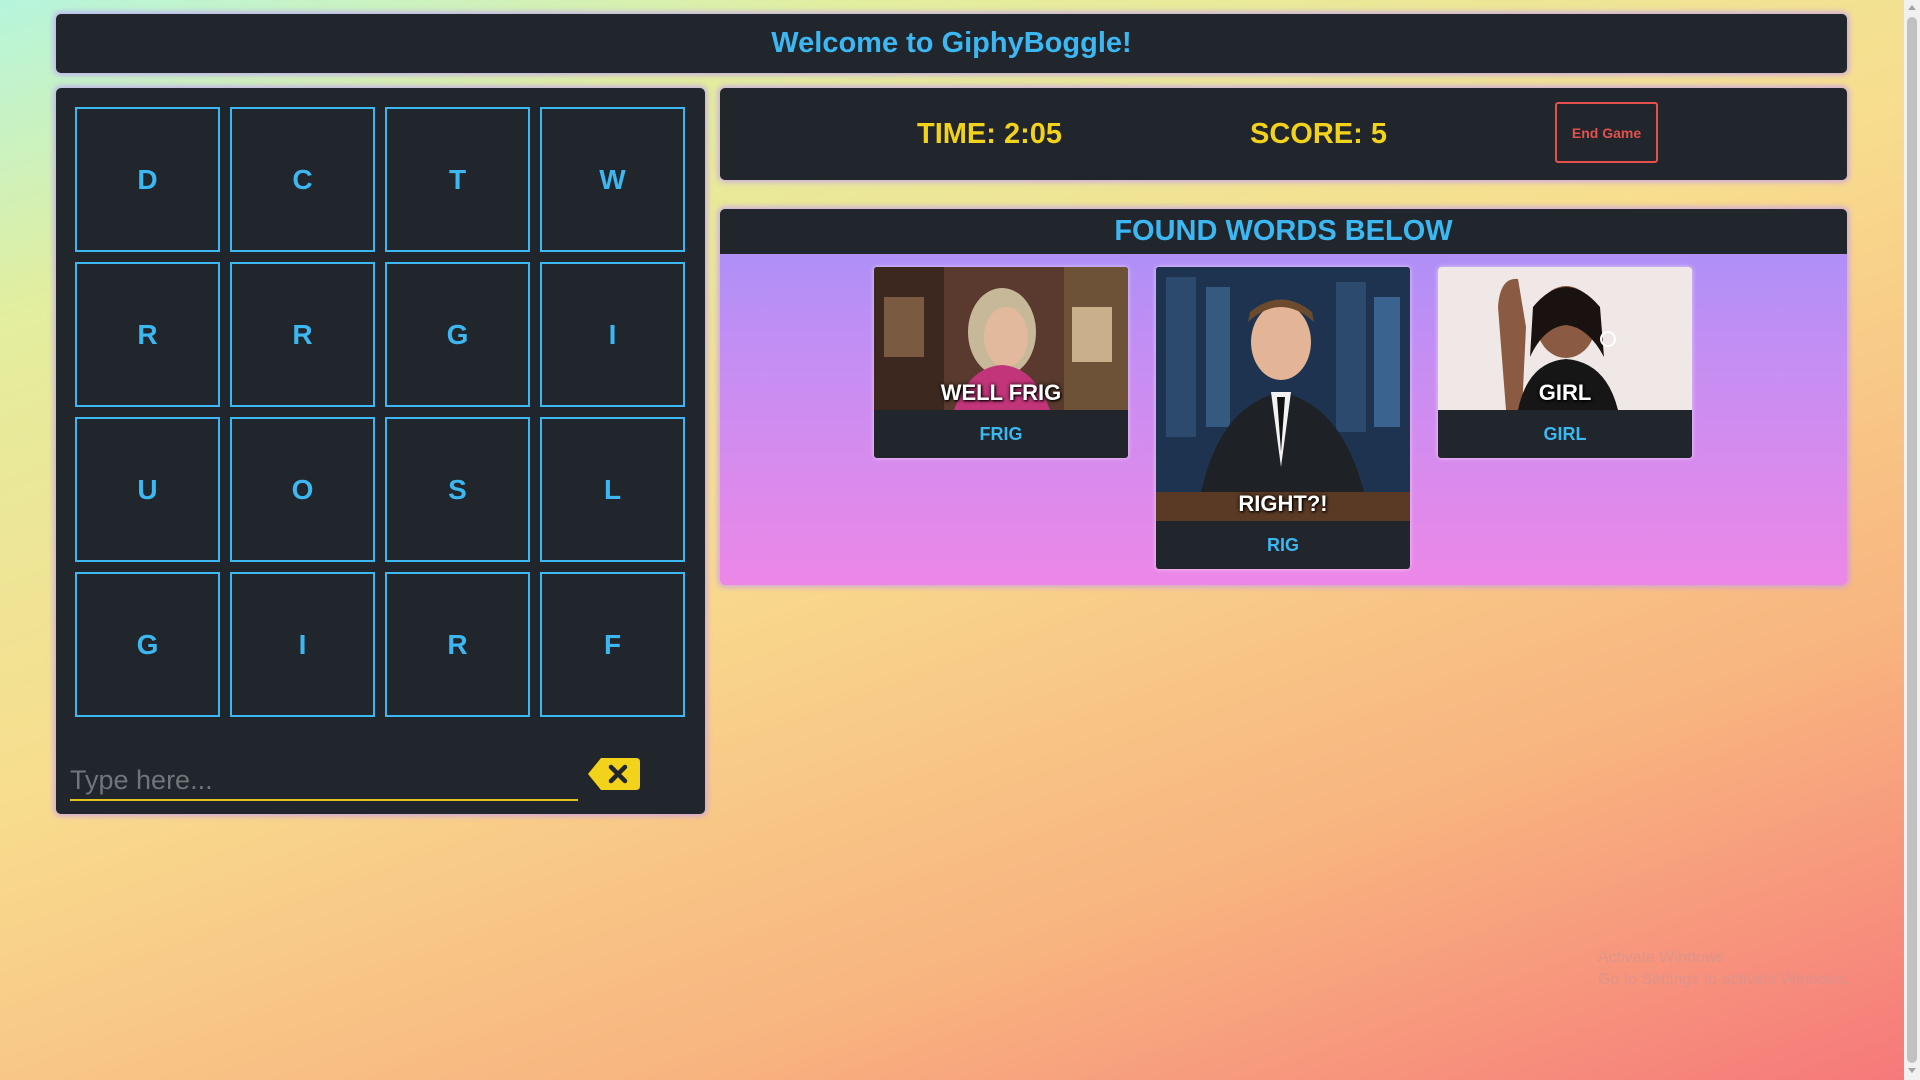 This screenshot has width=1920, height=1080. I want to click on score-display: SCORE: 5, so click(1318, 133).